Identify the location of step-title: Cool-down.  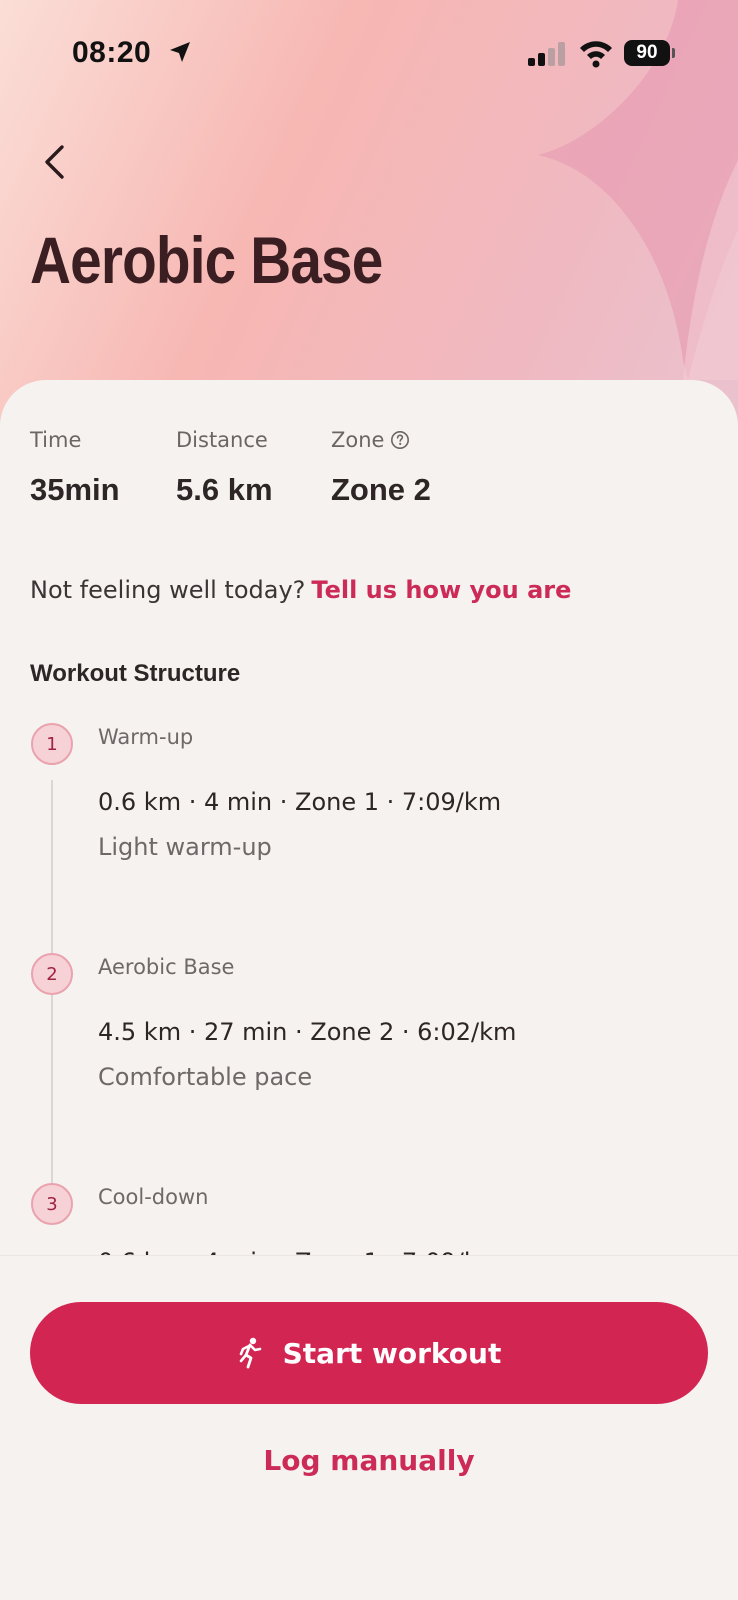
(153, 1197).